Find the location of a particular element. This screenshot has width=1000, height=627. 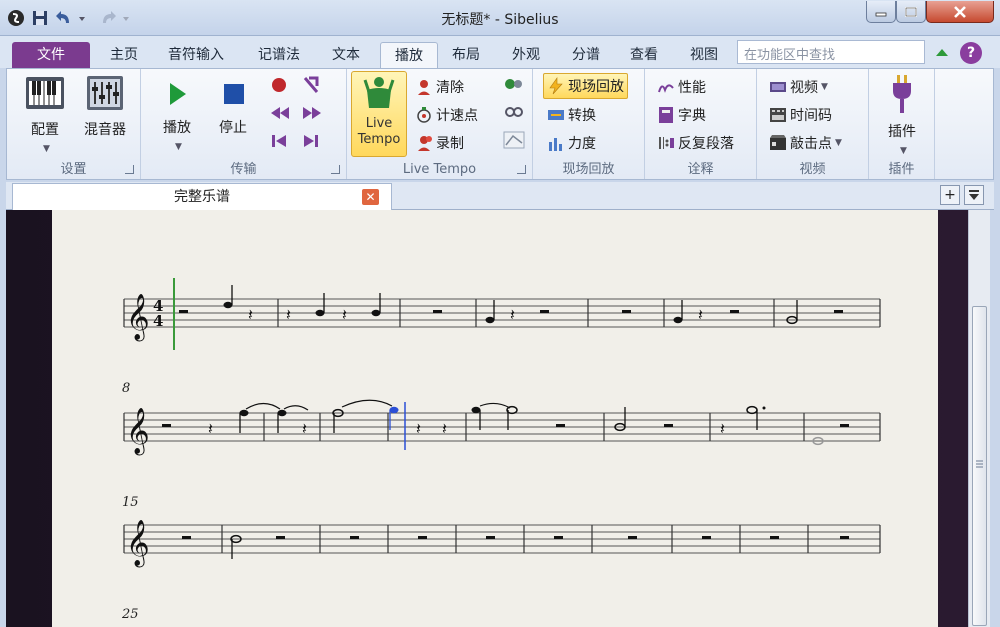

lightning-icon is located at coordinates (556, 86).